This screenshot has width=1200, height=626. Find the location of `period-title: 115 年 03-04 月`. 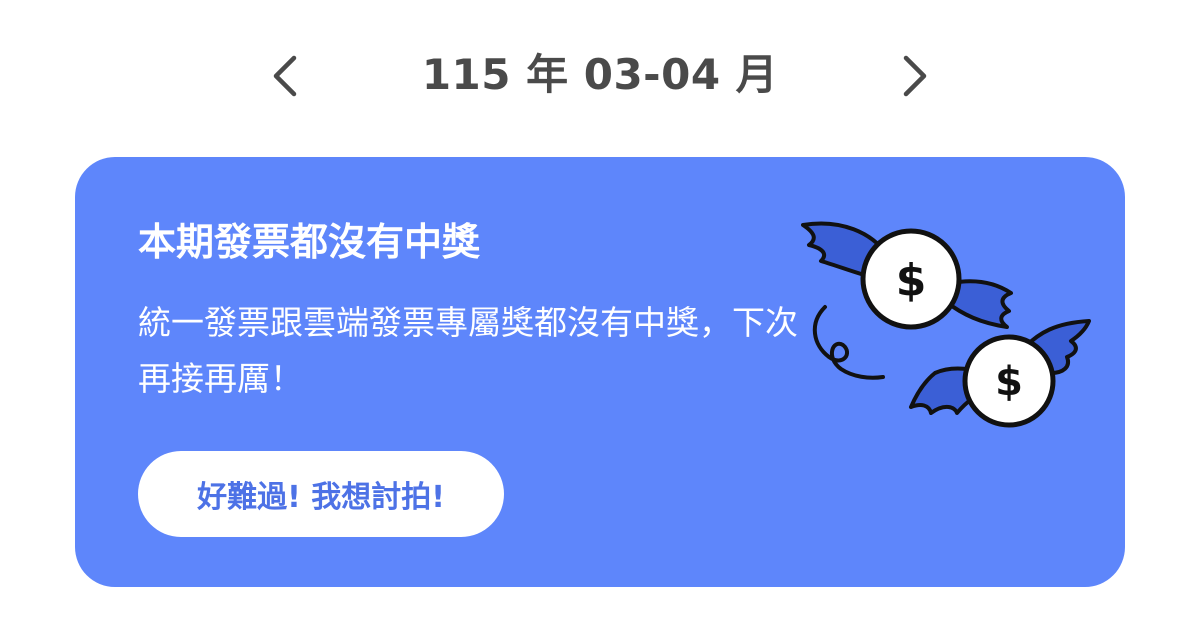

period-title: 115 年 03-04 月 is located at coordinates (600, 74).